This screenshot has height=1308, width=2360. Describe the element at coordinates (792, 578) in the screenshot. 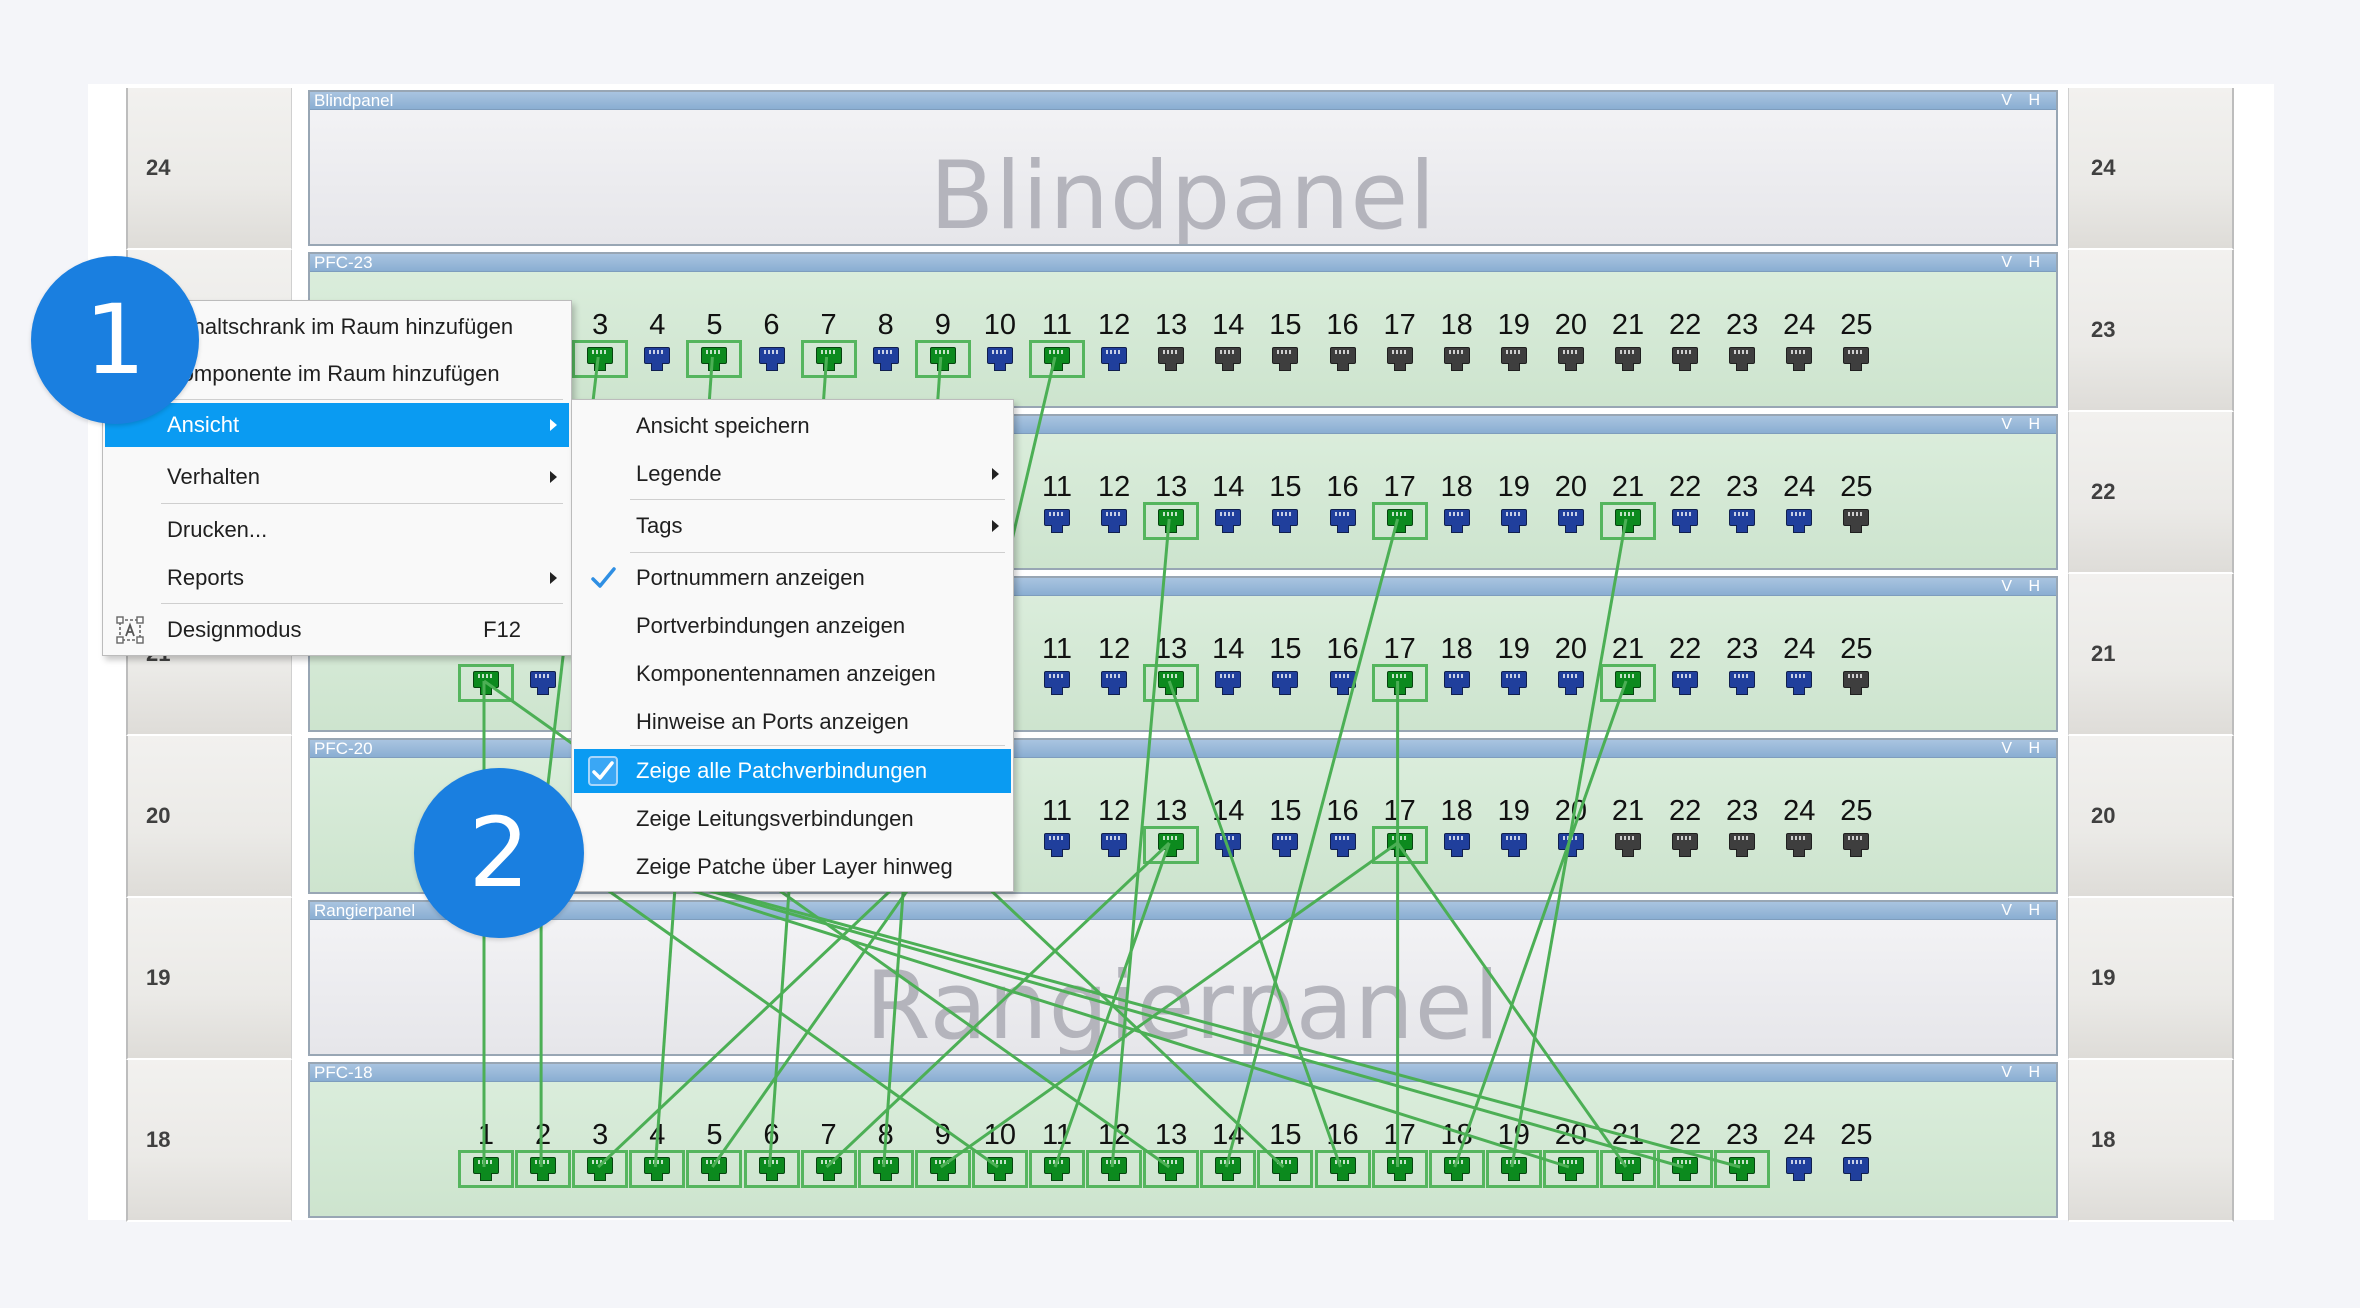

I see `submenu-item-show-port-numbers: Portnummern anzeigen` at that location.